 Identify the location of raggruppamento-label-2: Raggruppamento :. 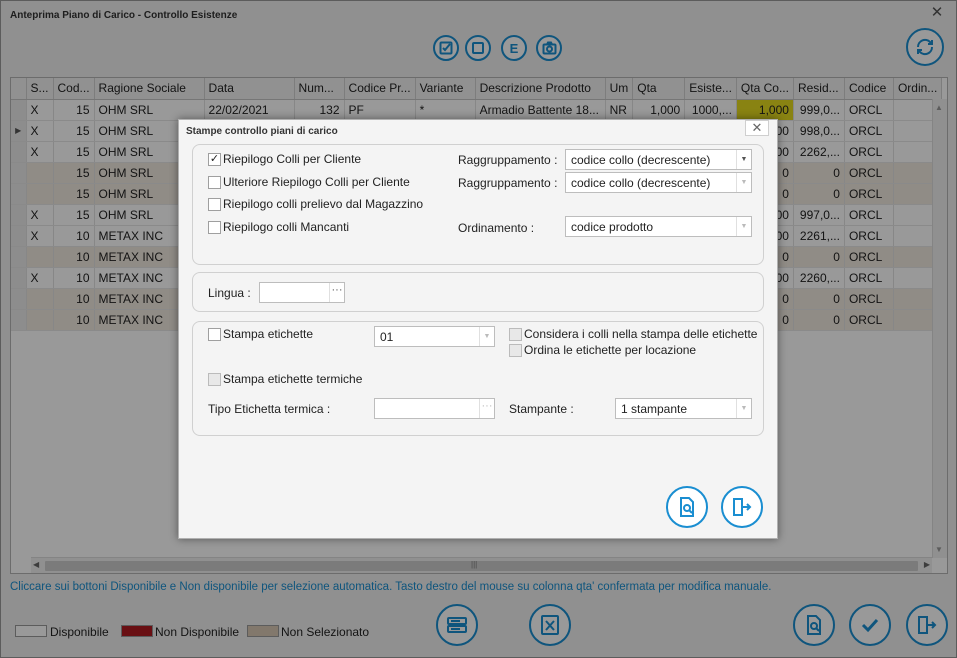
(508, 183).